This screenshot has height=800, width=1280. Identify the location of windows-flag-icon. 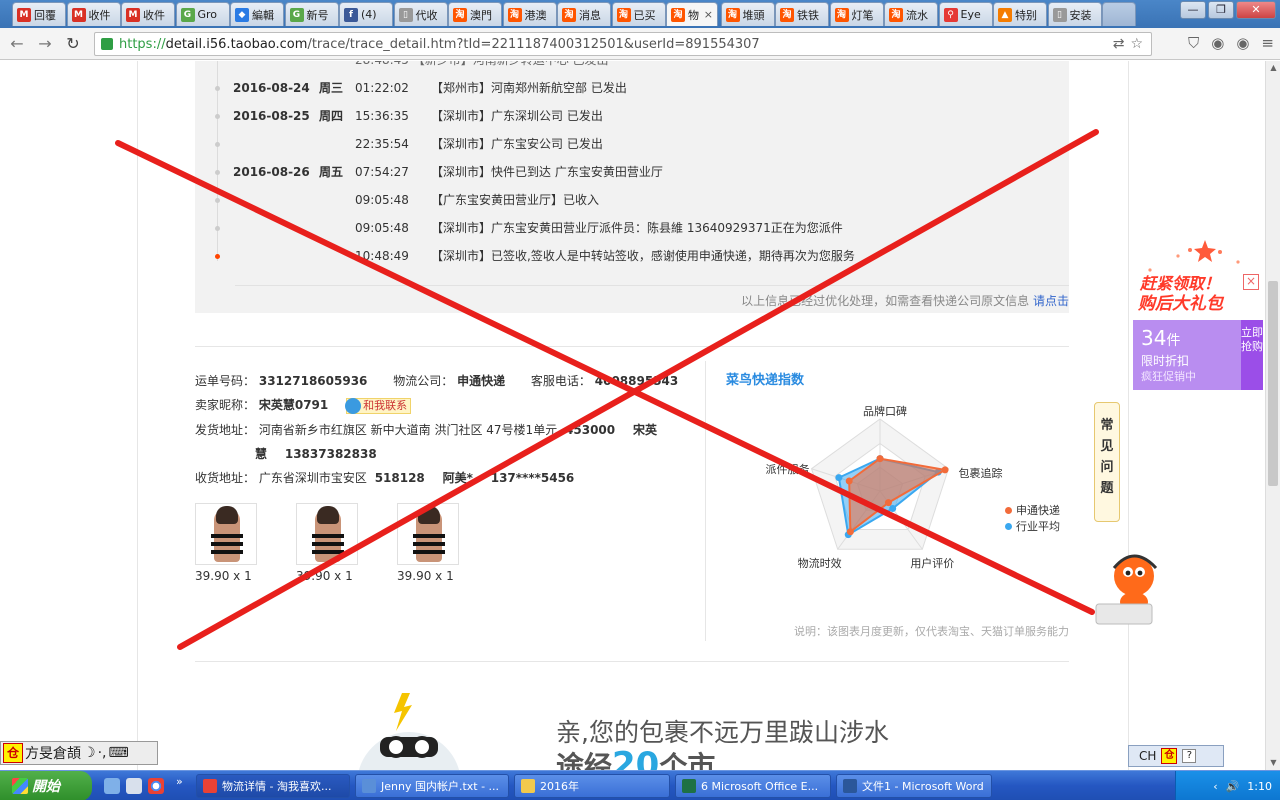
(20, 786).